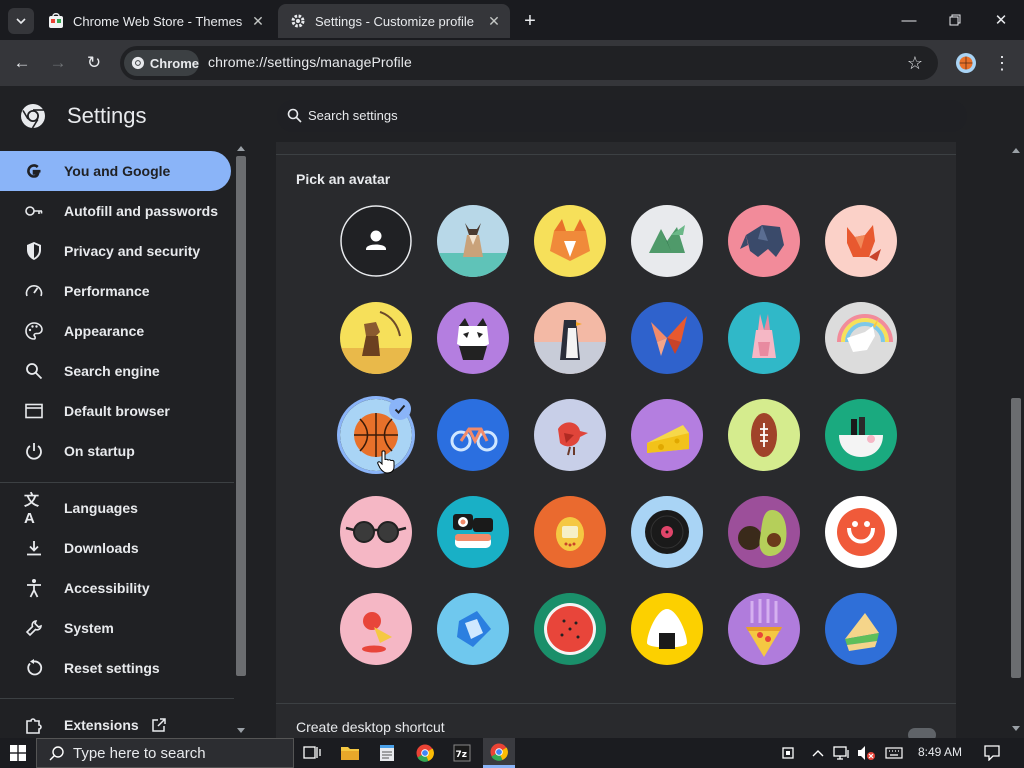  Describe the element at coordinates (115, 411) in the screenshot. I see `sidebar-item-default-browser: Default browser` at that location.